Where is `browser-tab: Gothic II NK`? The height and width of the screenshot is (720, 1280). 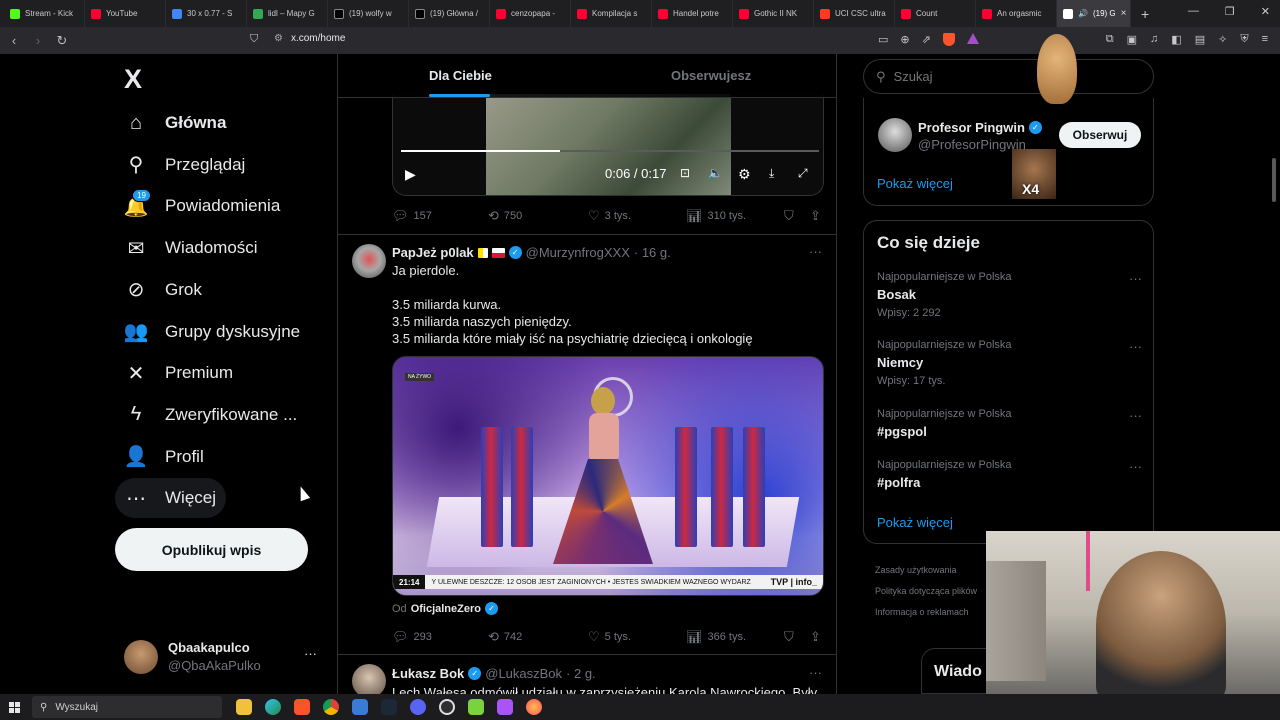 browser-tab: Gothic II NK is located at coordinates (773, 13).